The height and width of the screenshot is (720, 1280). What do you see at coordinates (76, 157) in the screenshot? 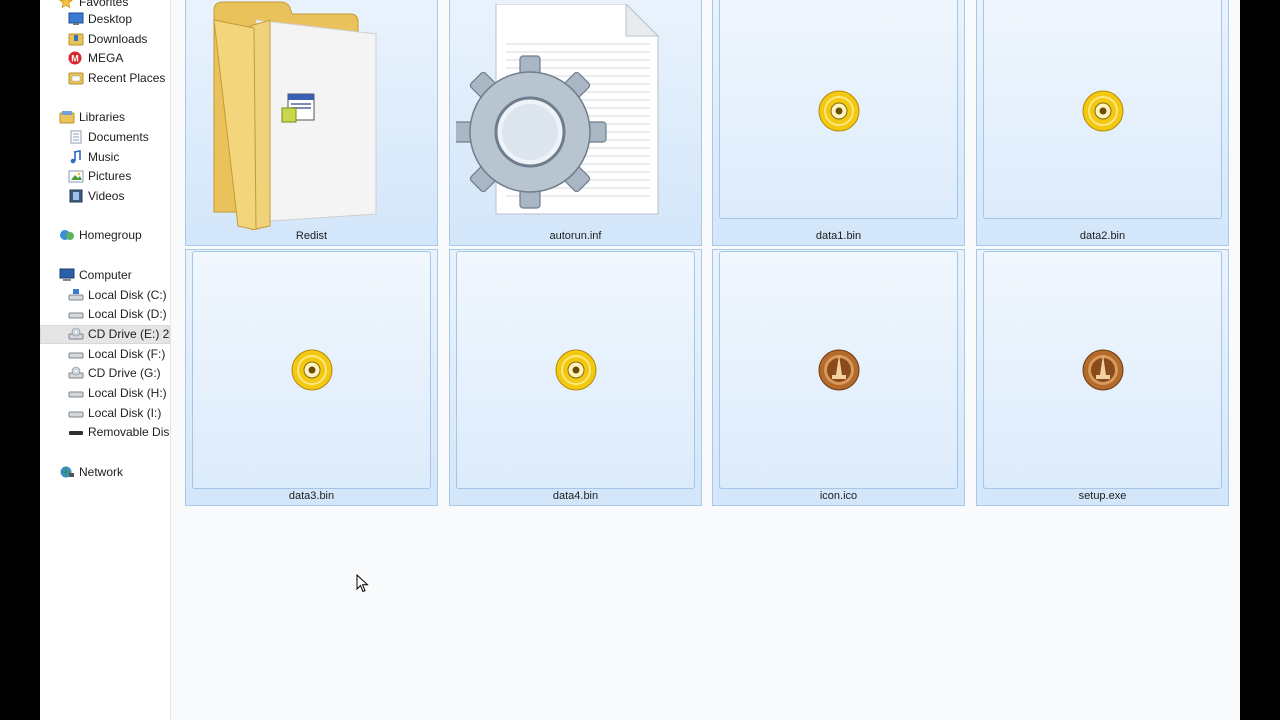
I see `music-icon` at bounding box center [76, 157].